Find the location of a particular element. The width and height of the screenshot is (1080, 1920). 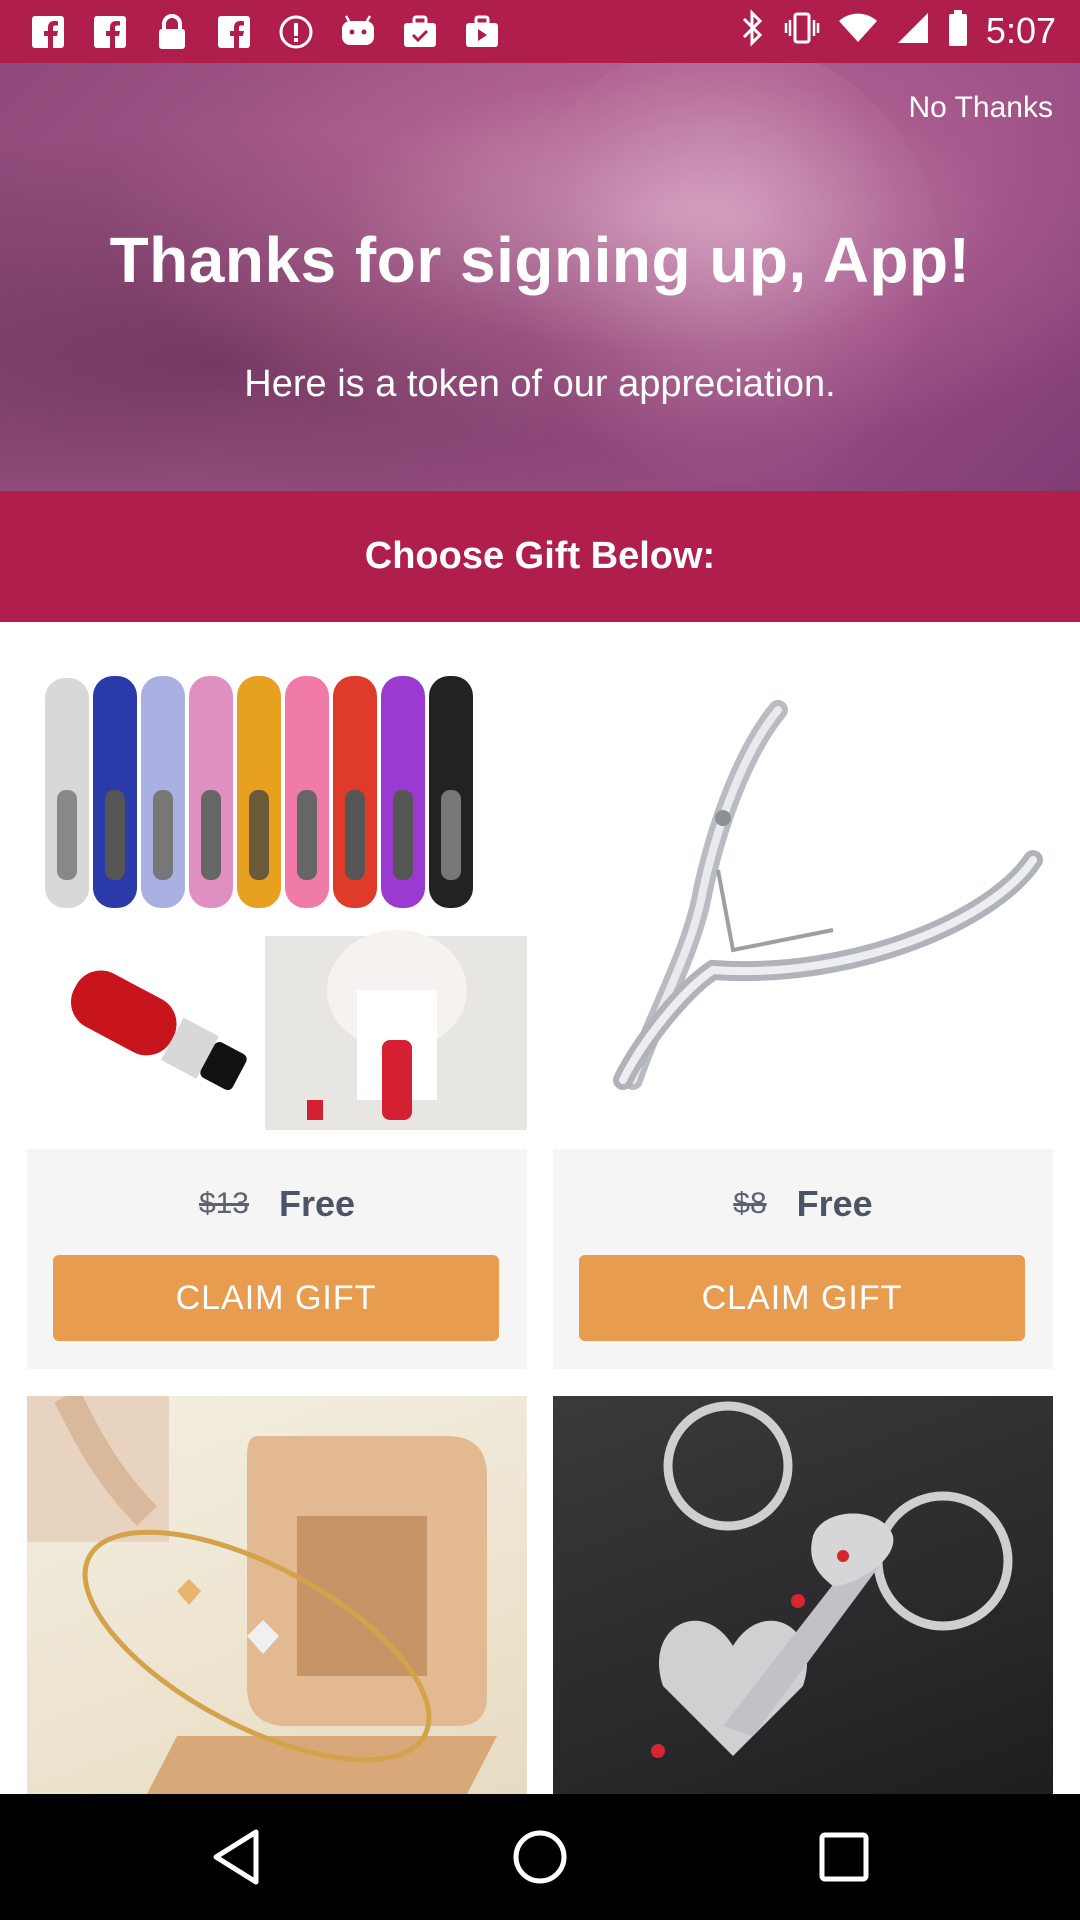

gift-image-bracelet is located at coordinates (277, 1595).